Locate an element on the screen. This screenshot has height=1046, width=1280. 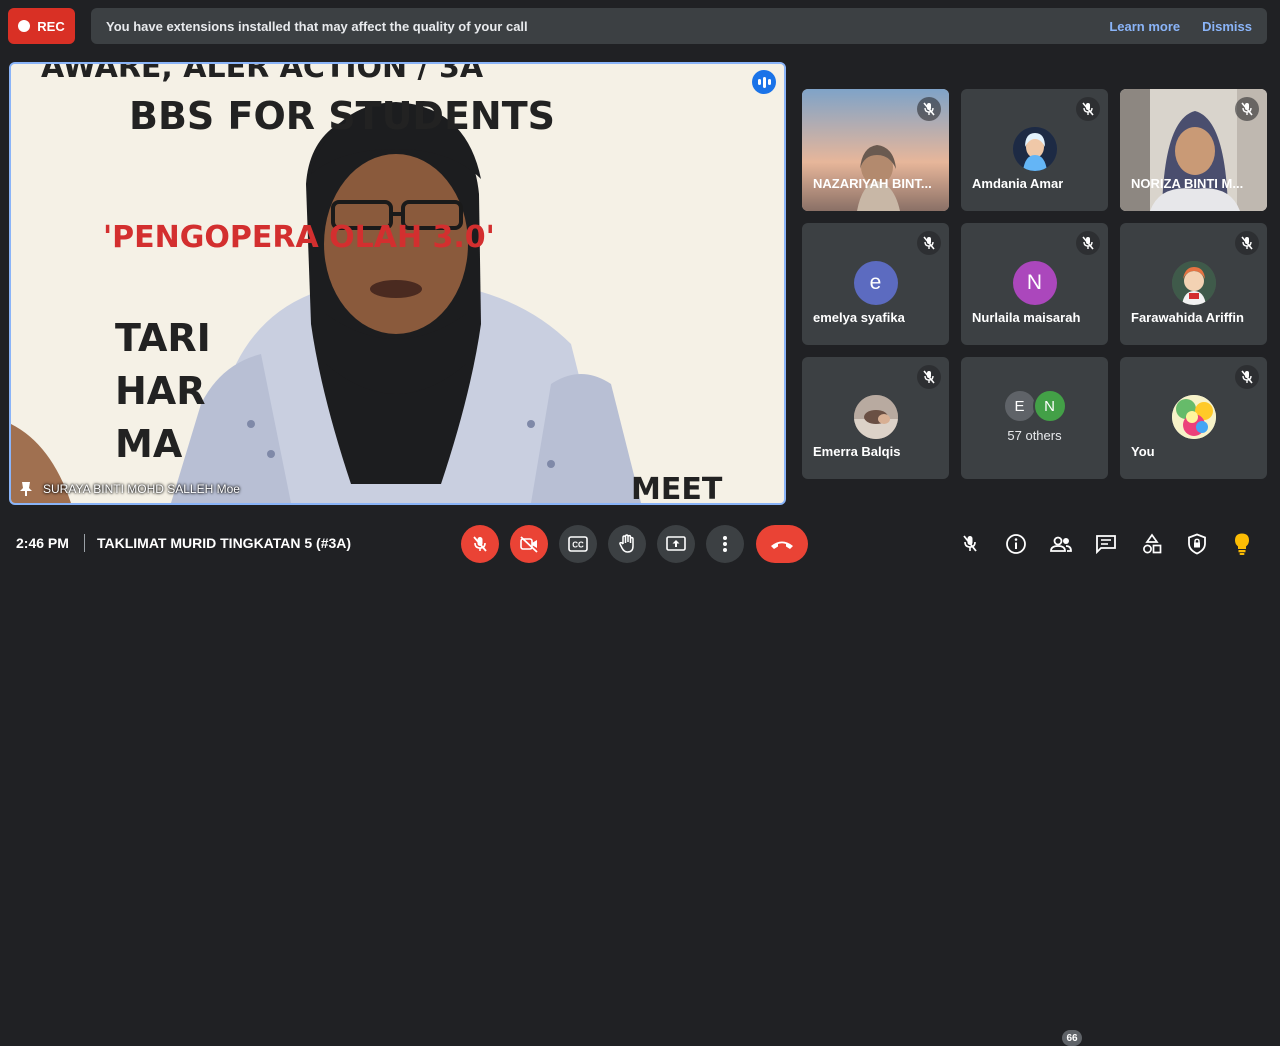
people-button is located at coordinates (1061, 544).